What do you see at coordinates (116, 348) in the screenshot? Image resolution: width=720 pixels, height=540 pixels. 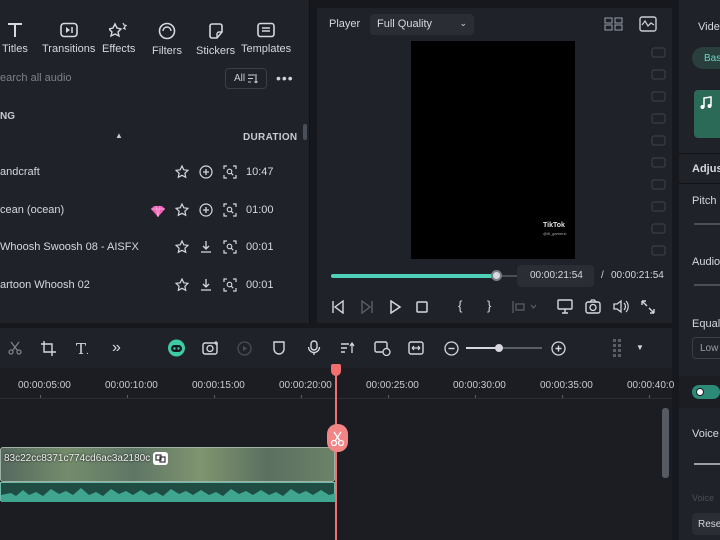 I see `more-tools-icon: »` at bounding box center [116, 348].